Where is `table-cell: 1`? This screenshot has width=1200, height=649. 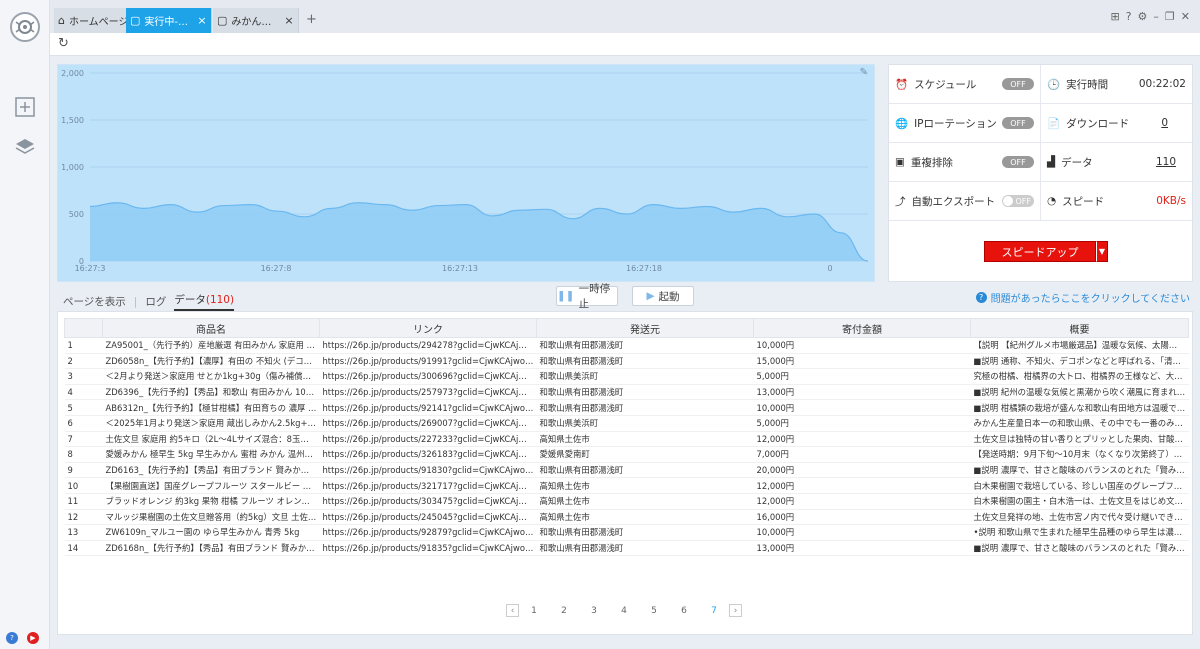
table-cell: 1 is located at coordinates (83, 345).